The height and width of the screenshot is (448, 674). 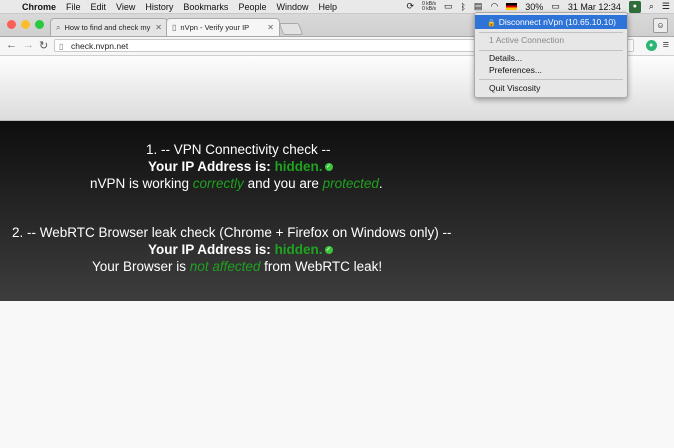 I want to click on vpn-check-heading: 1. -- VPN Connectivity check --, so click(x=238, y=149).